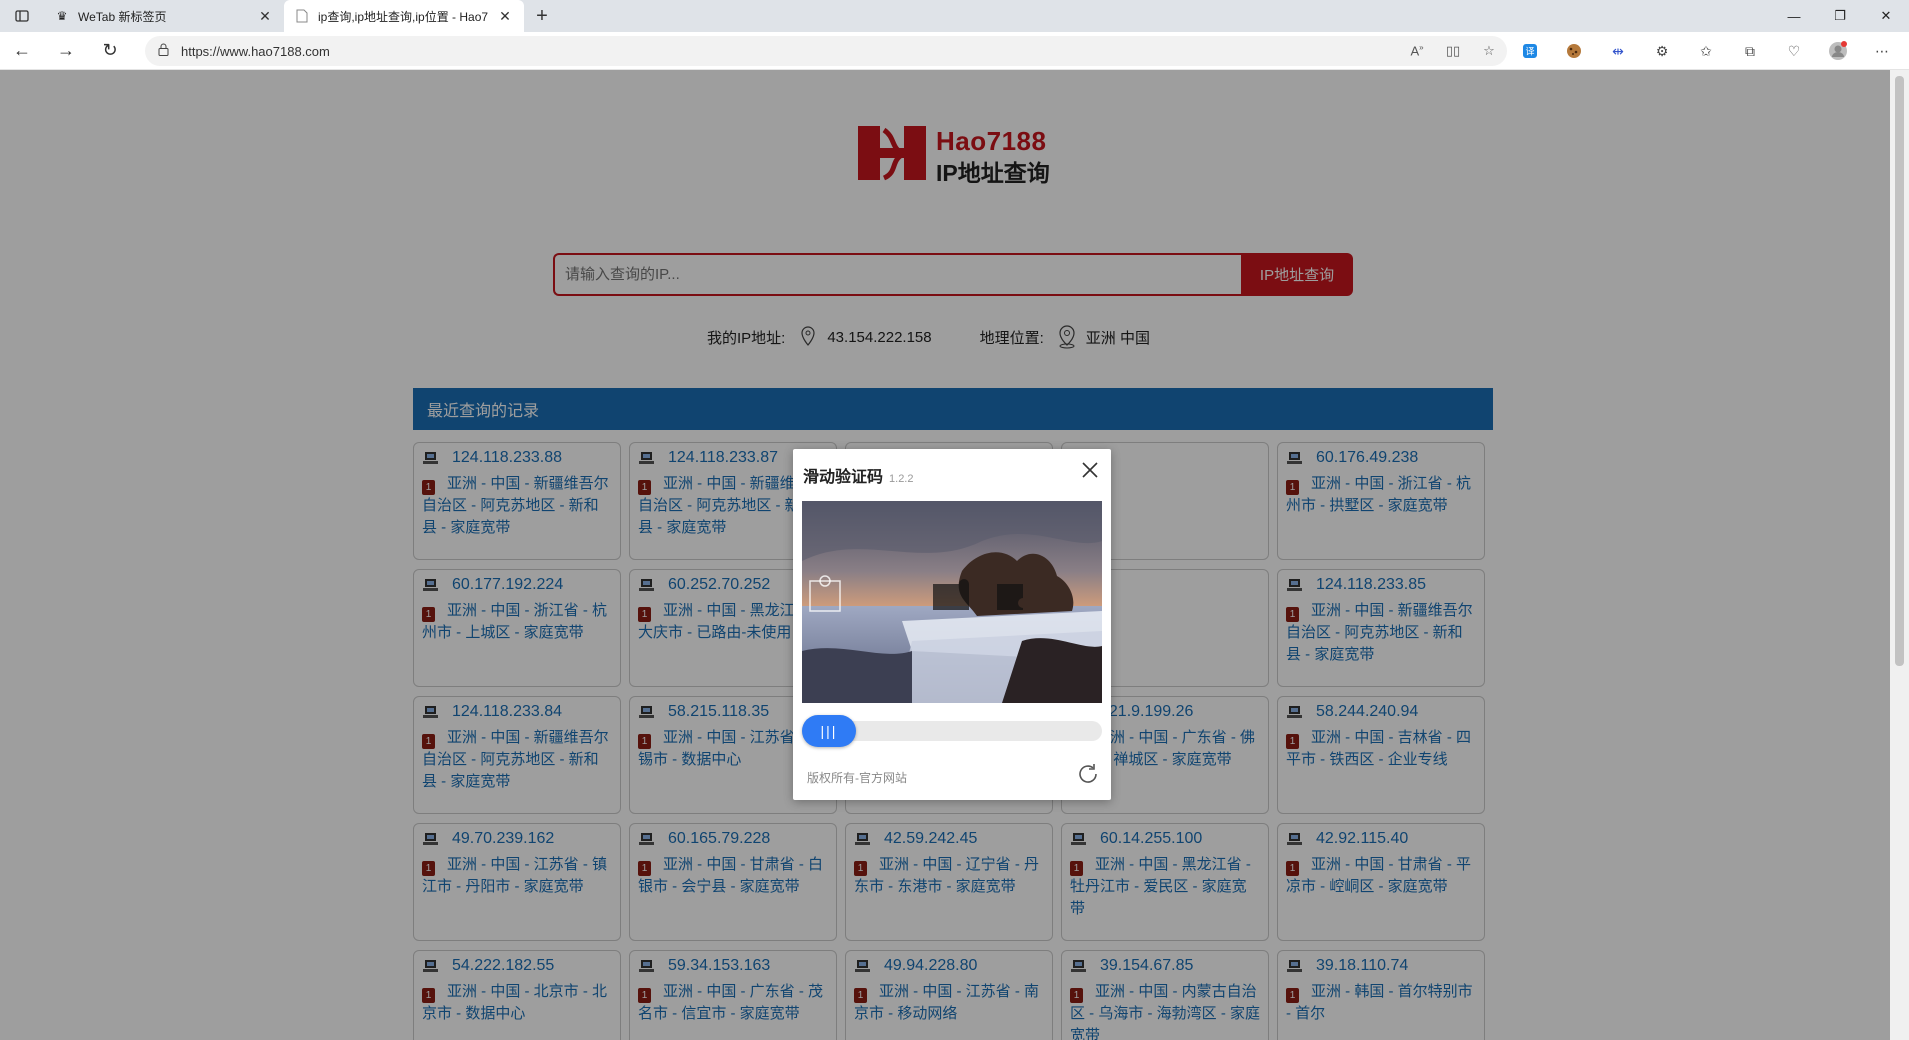 This screenshot has height=1040, width=1909. What do you see at coordinates (1618, 51) in the screenshot?
I see `split-extension-icon: ⇹` at bounding box center [1618, 51].